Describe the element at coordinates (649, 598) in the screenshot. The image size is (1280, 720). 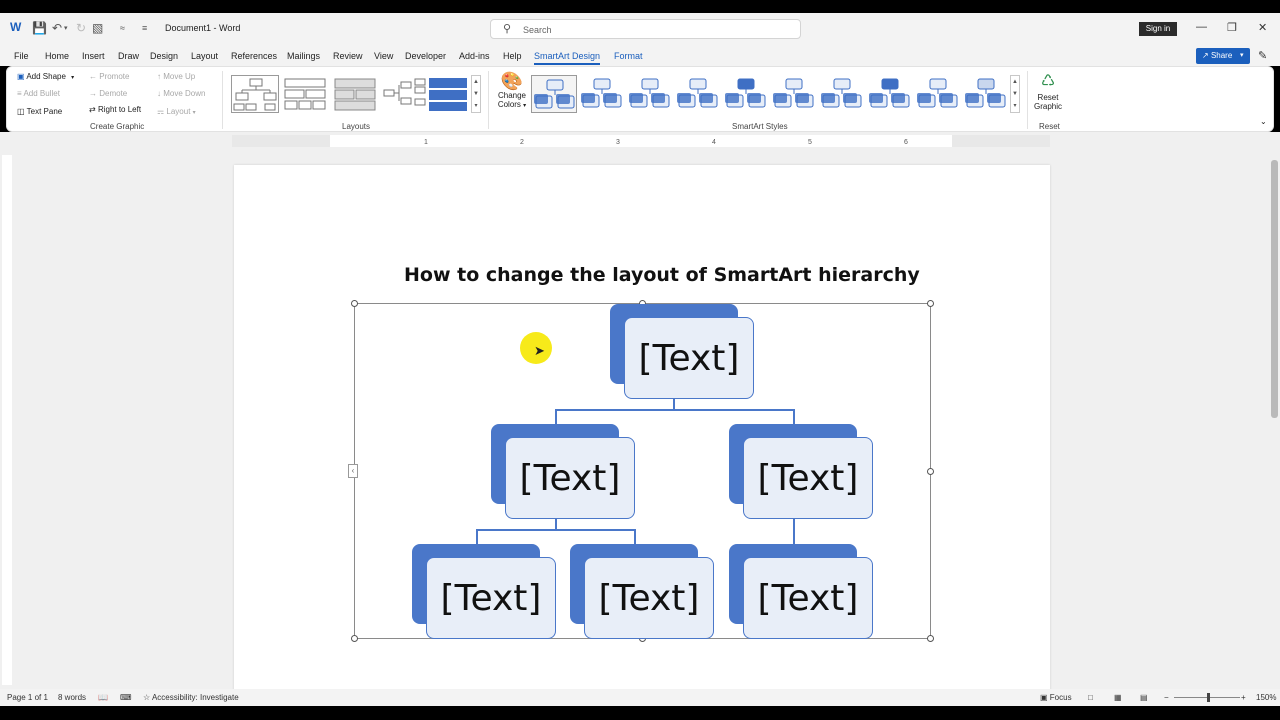
I see `smartart-node-level3-2: [Text]` at that location.